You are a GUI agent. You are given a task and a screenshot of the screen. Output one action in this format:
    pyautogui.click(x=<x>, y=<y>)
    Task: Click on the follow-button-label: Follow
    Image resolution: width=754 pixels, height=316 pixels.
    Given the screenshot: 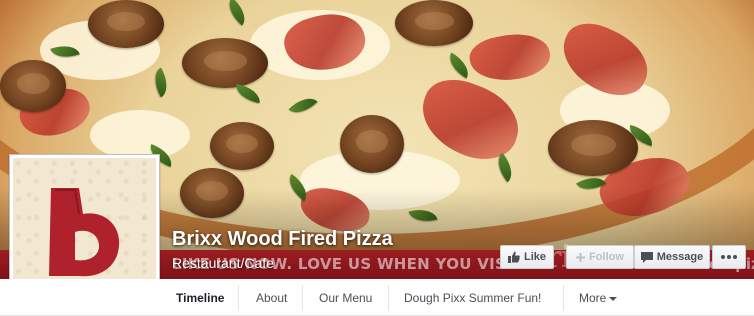 What is the action you would take?
    pyautogui.click(x=606, y=257)
    